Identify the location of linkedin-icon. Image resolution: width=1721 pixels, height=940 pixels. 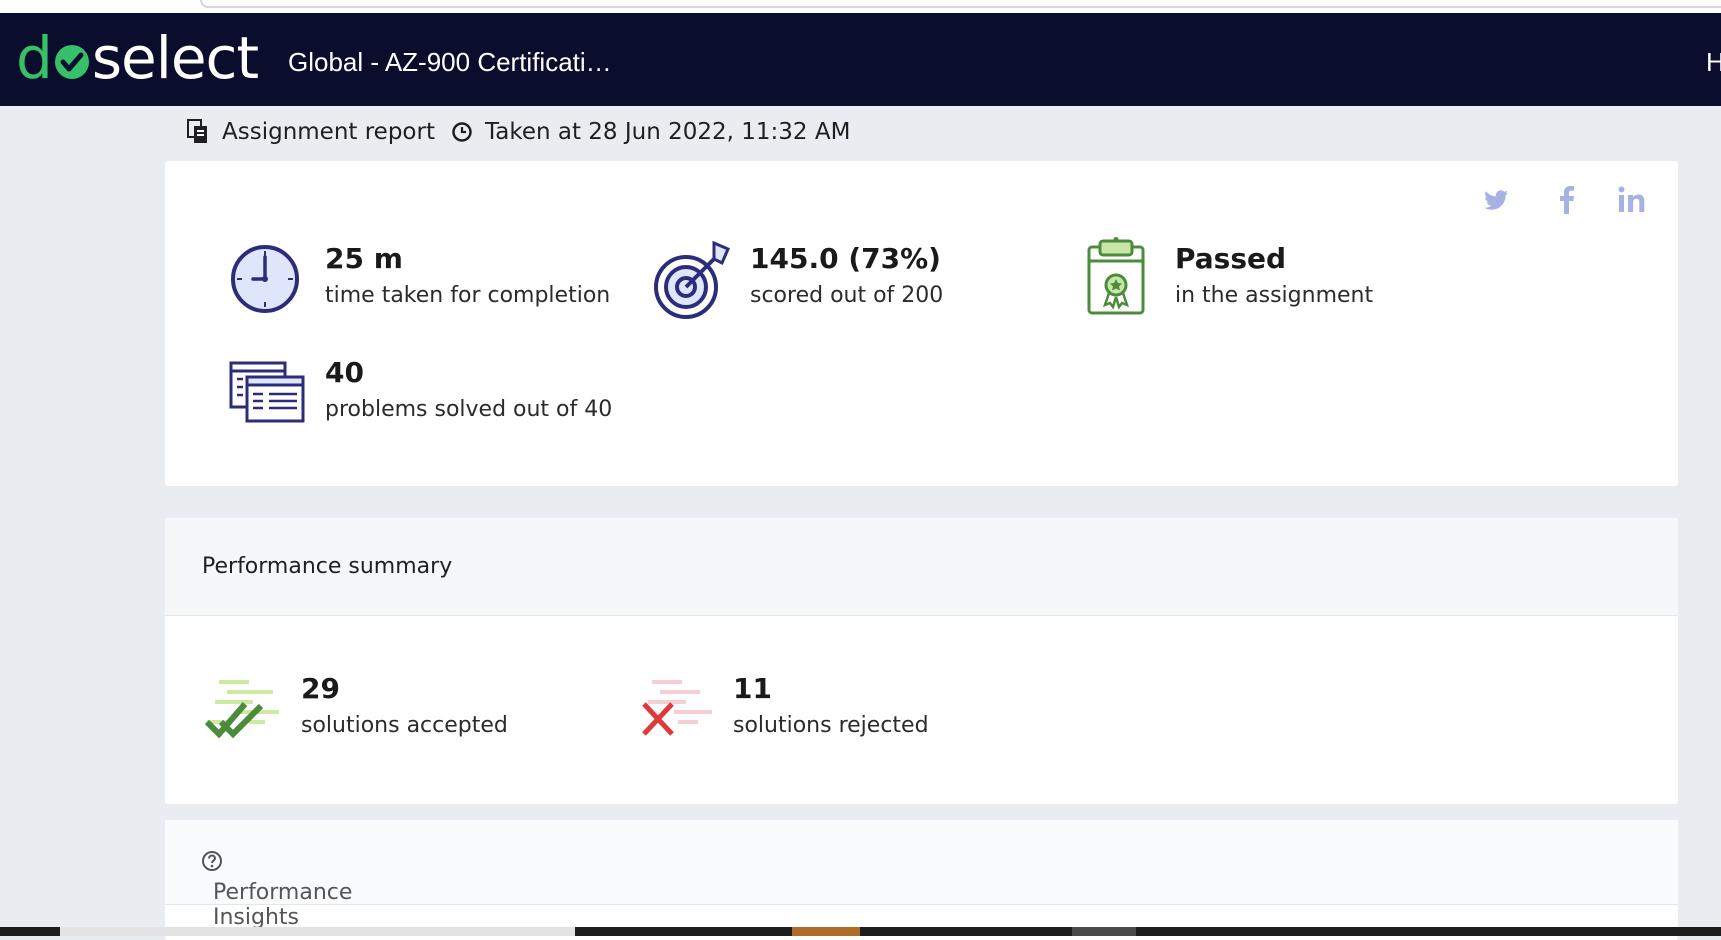
(1632, 200).